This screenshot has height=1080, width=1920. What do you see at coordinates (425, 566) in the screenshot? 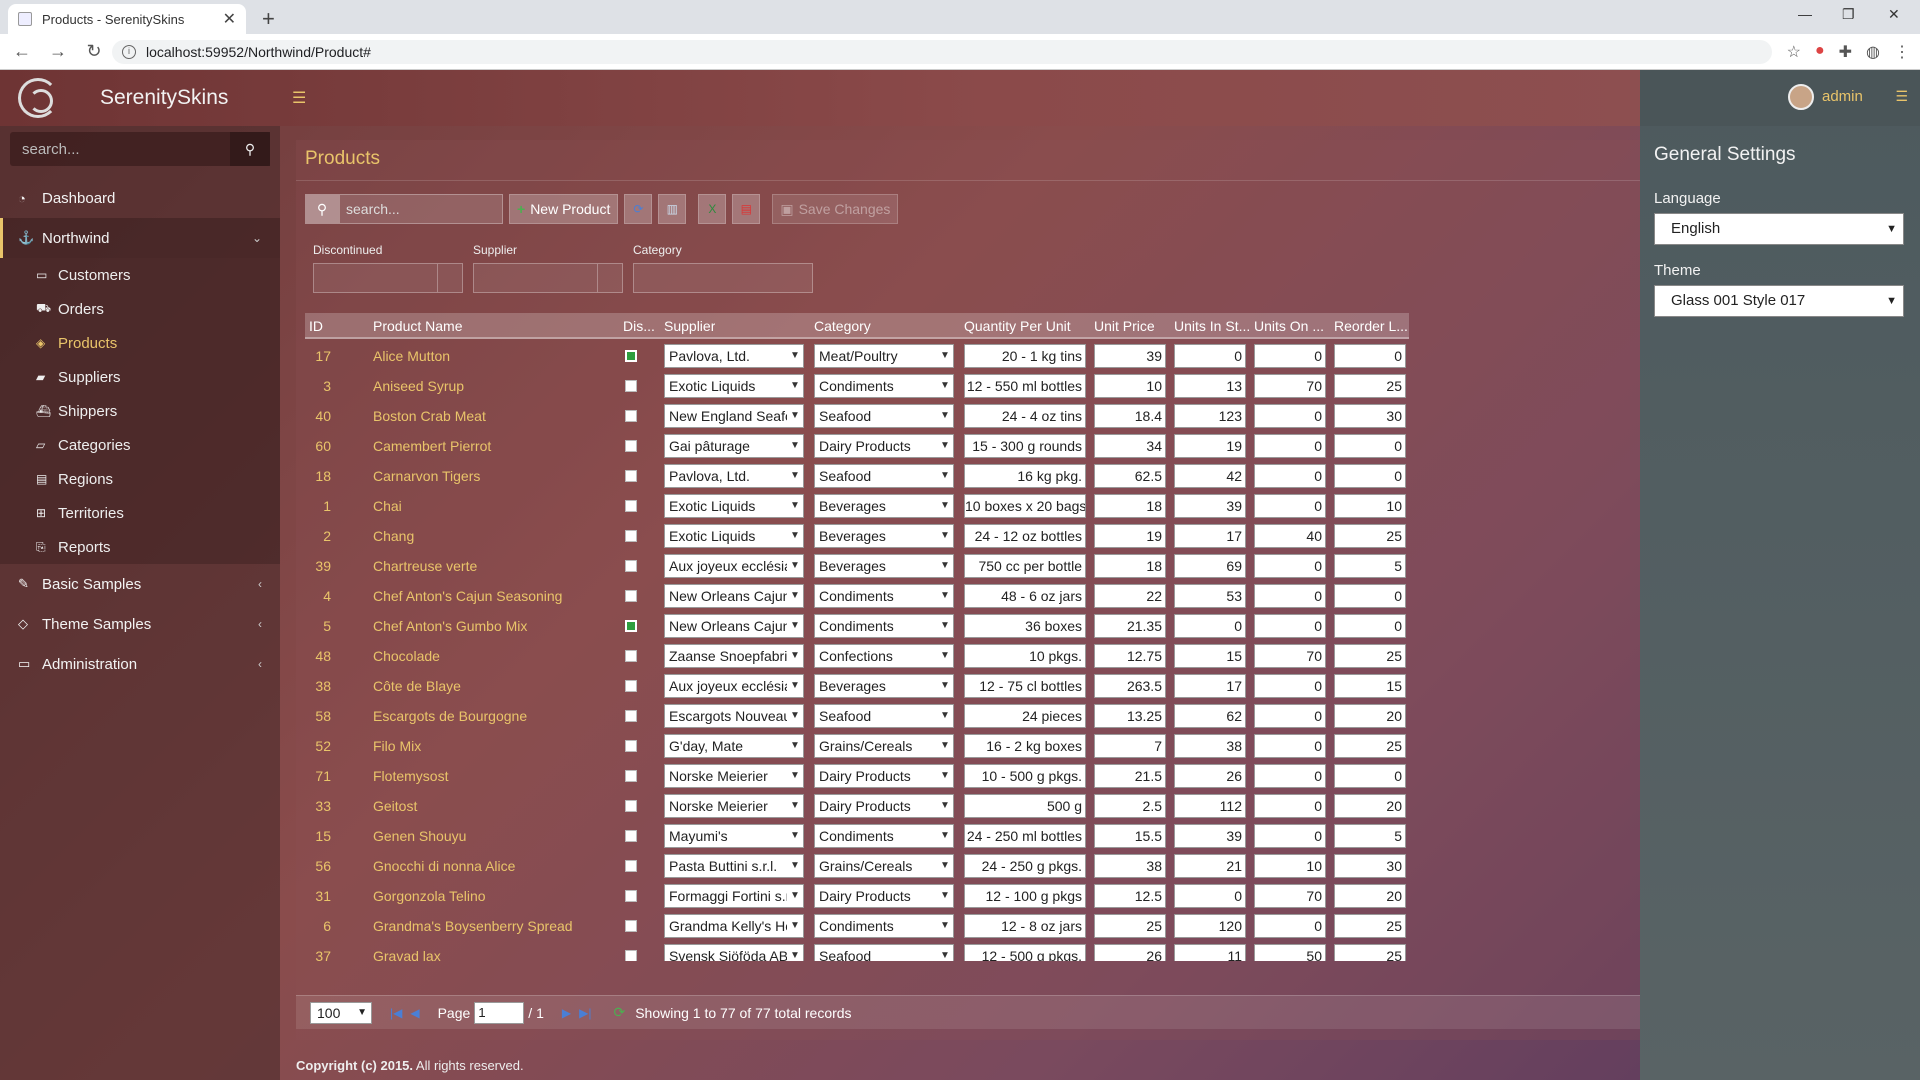
I see `cell-product-name-link: Chartreuse verte` at bounding box center [425, 566].